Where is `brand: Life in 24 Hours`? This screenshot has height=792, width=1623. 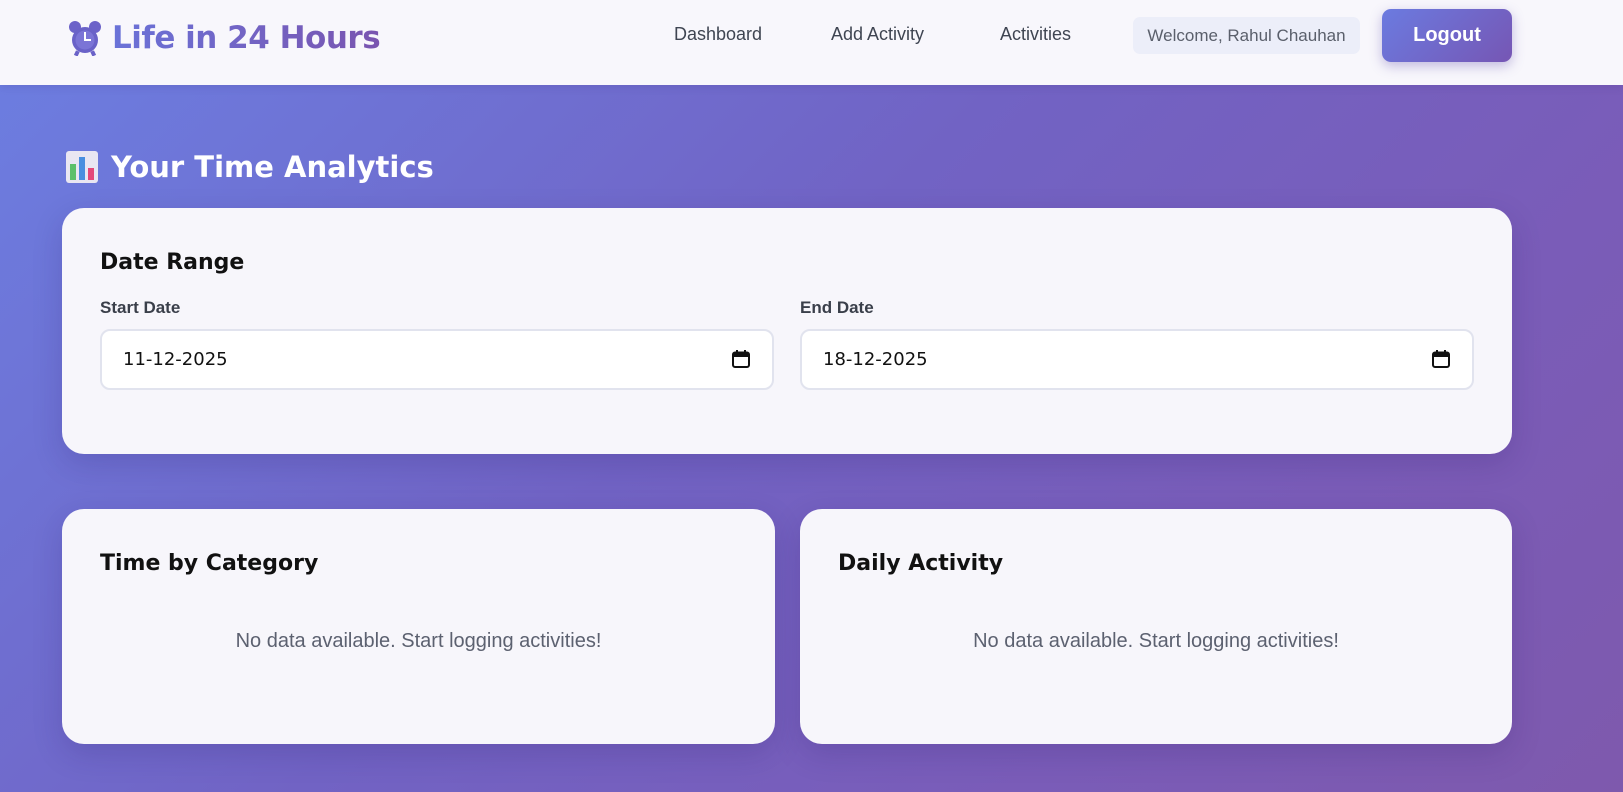 brand: Life in 24 Hours is located at coordinates (224, 38).